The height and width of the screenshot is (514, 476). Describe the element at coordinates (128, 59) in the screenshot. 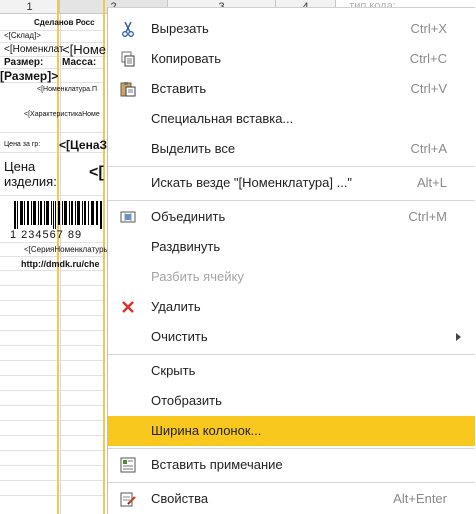

I see `copy-icon` at that location.